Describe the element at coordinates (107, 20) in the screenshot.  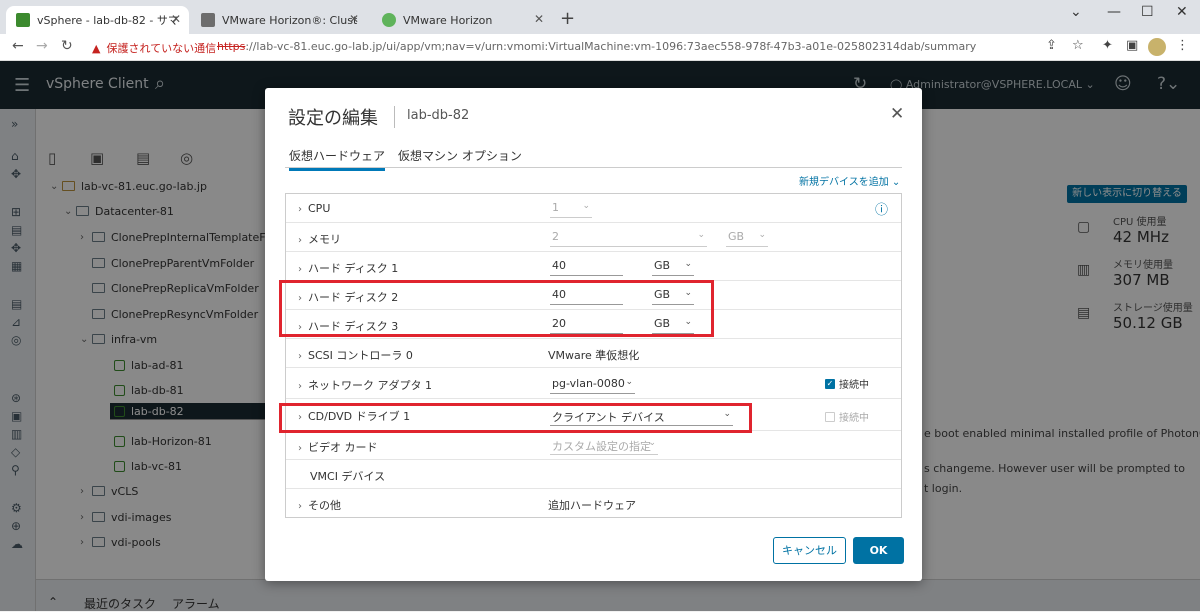
I see `tab-title: vSphere - lab-db-82 - サマリ` at that location.